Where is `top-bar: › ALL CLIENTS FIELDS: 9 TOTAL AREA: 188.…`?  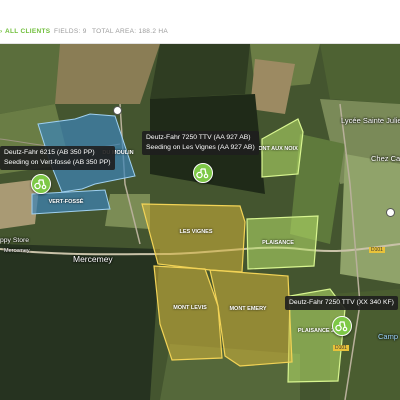
top-bar: › ALL CLIENTS FIELDS: 9 TOTAL AREA: 188.… is located at coordinates (200, 22).